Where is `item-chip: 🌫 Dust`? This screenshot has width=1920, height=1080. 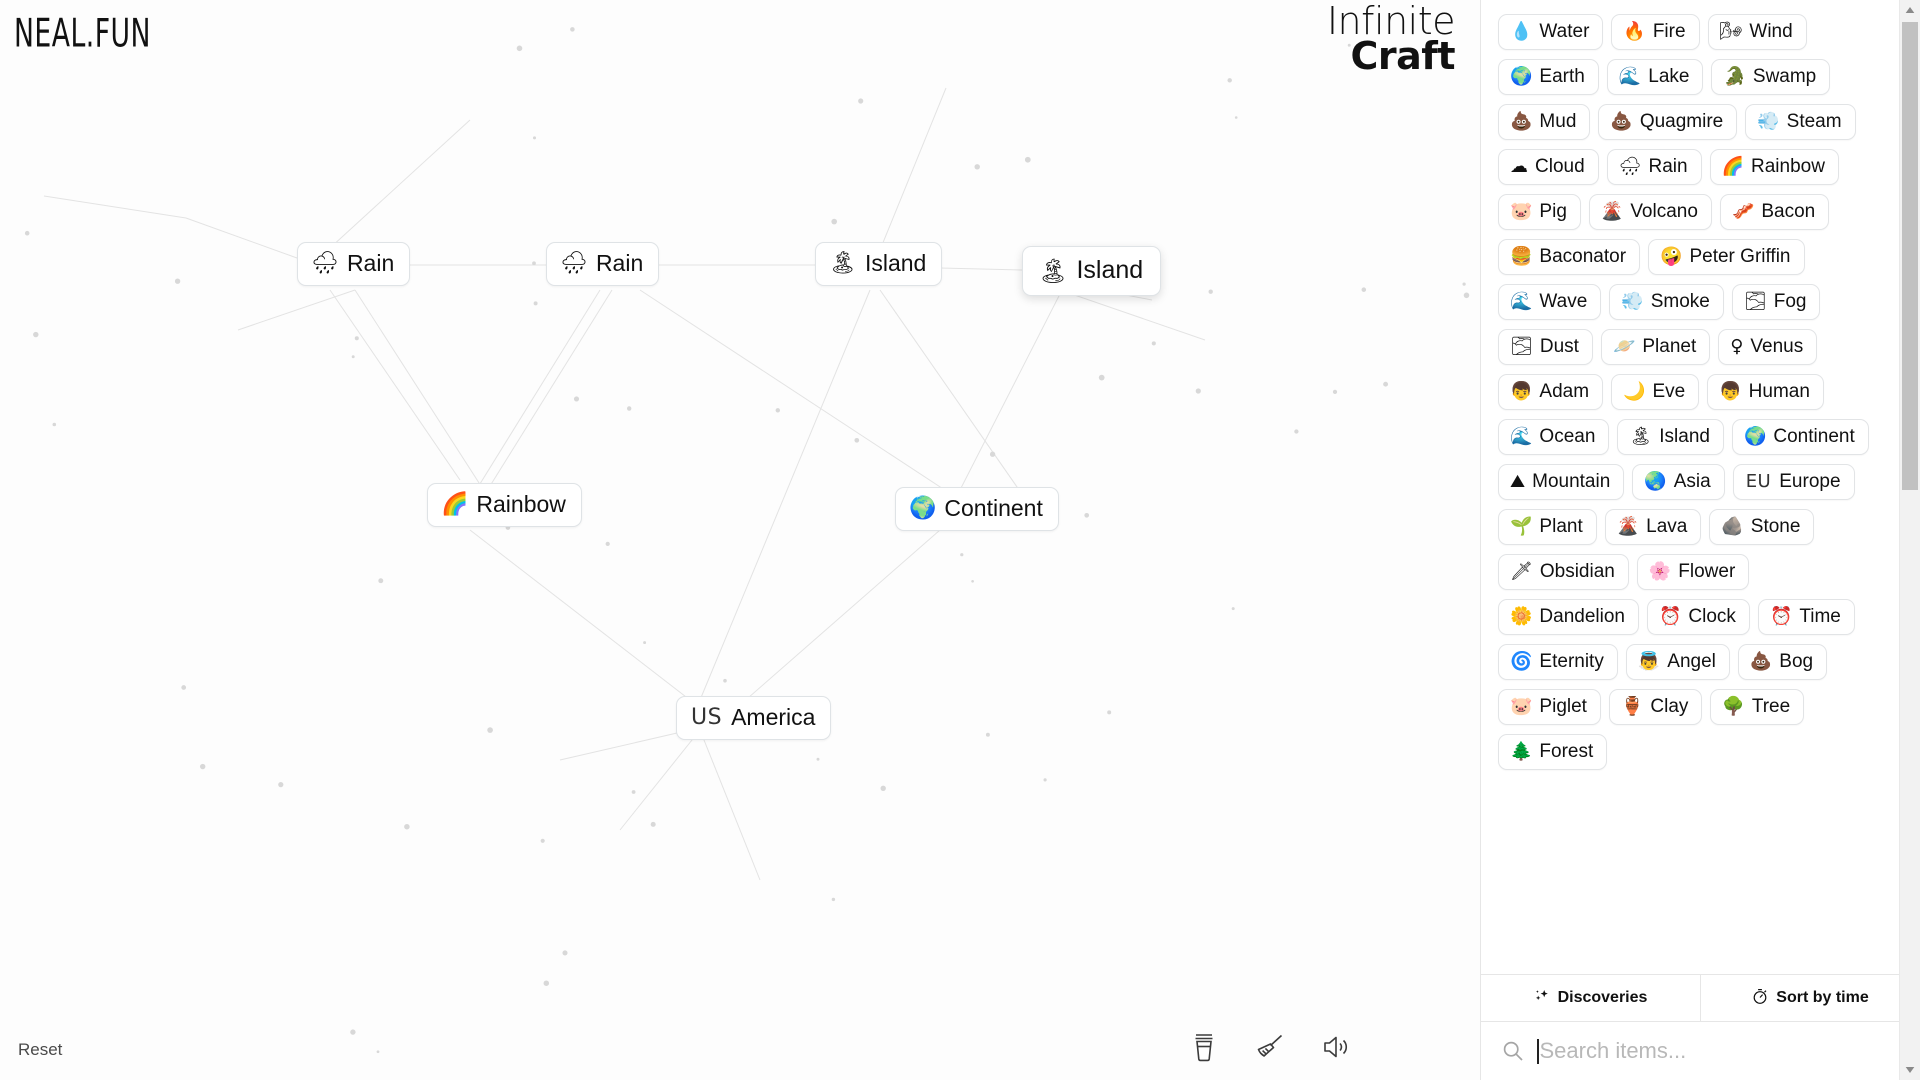 item-chip: 🌫 Dust is located at coordinates (1545, 347).